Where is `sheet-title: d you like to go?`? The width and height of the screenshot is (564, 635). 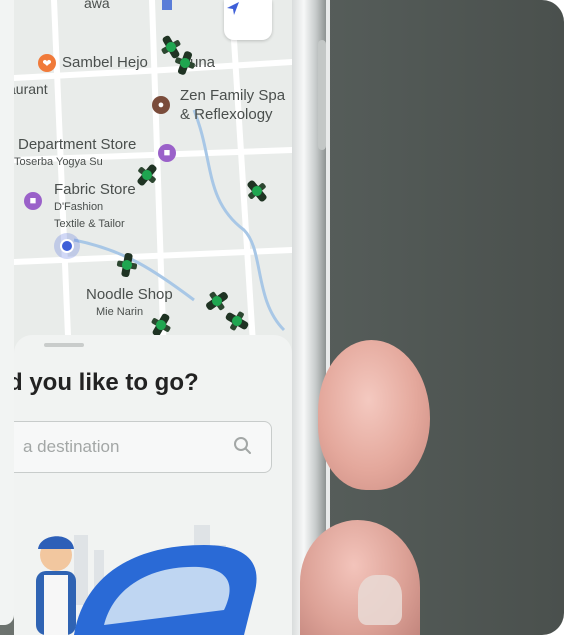
sheet-title: d you like to go? is located at coordinates (106, 382).